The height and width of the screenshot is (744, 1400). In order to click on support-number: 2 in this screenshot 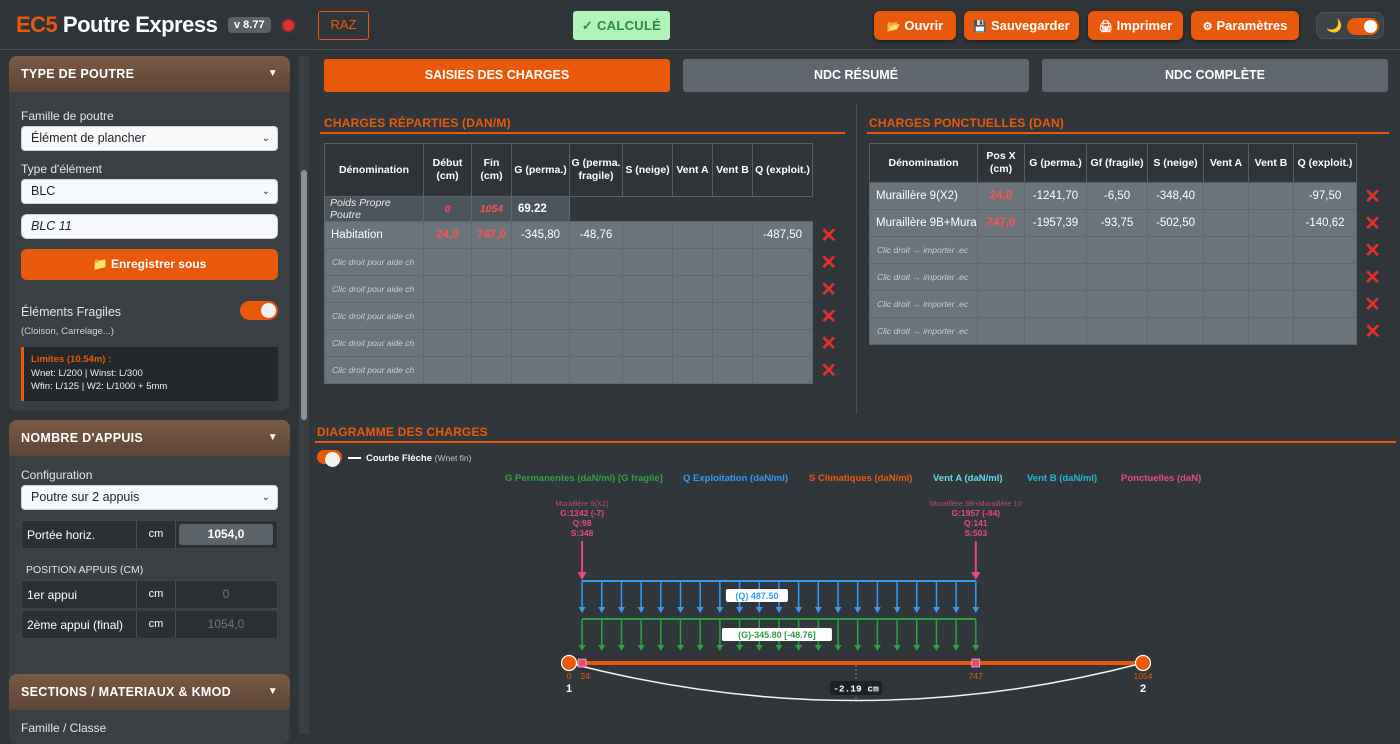, I will do `click(1143, 689)`.